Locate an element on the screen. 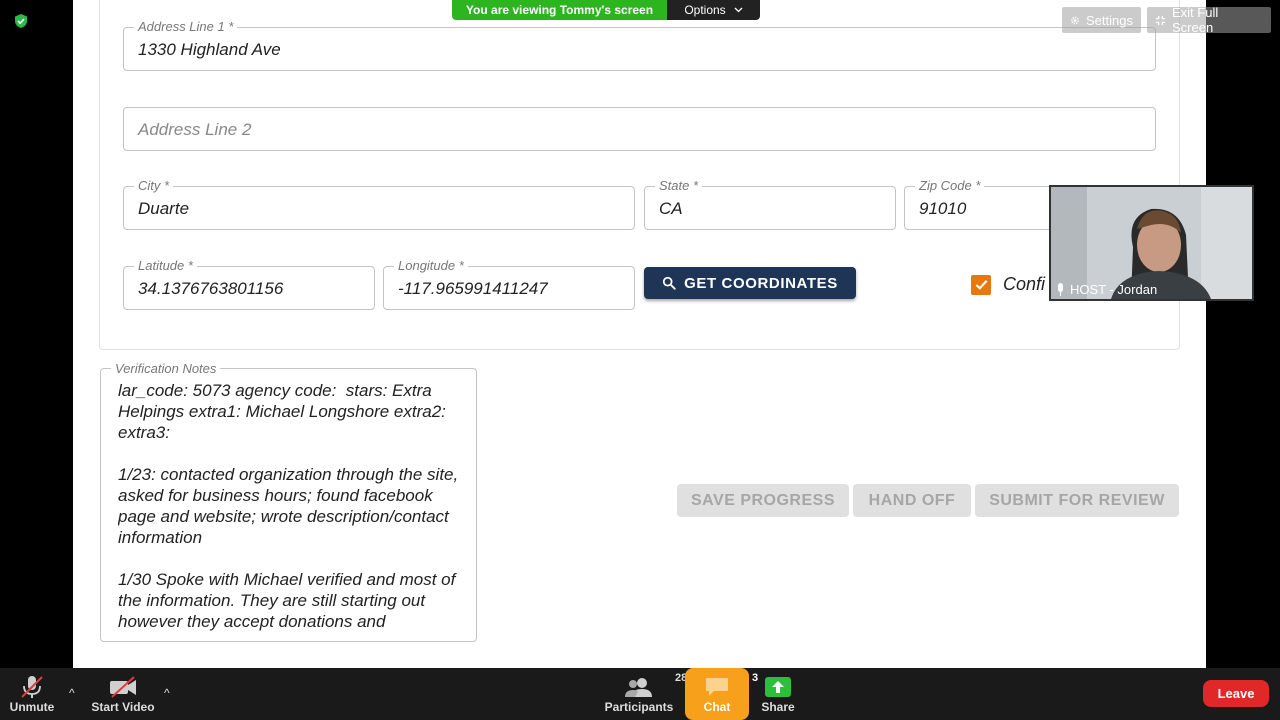  leave-button: Leave is located at coordinates (1236, 693).